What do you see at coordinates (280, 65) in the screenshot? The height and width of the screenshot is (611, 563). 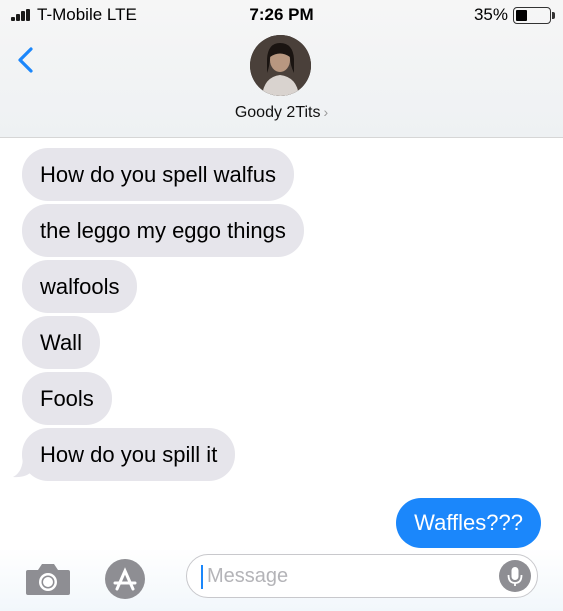 I see `avatar` at bounding box center [280, 65].